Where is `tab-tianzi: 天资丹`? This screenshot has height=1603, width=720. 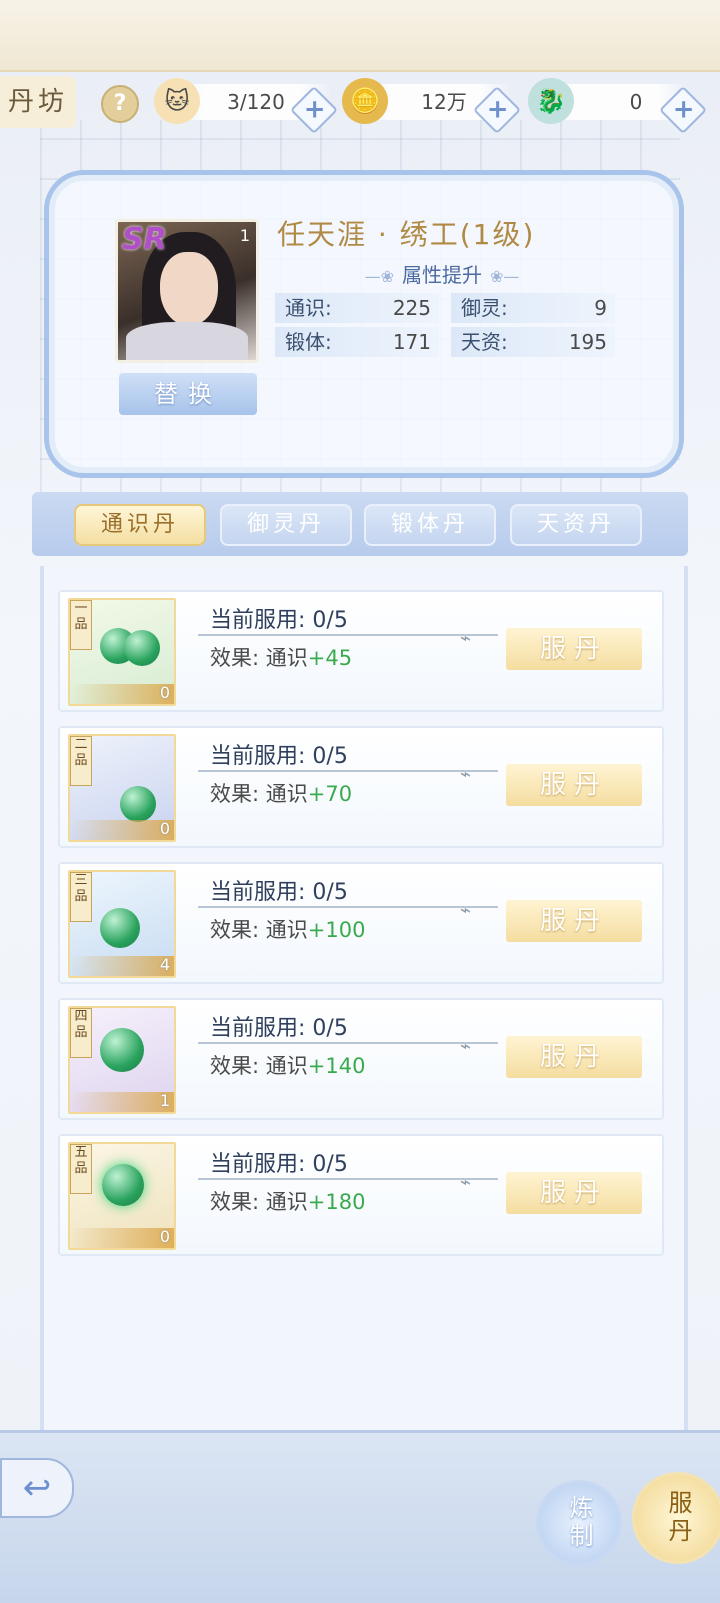 tab-tianzi: 天资丹 is located at coordinates (576, 525).